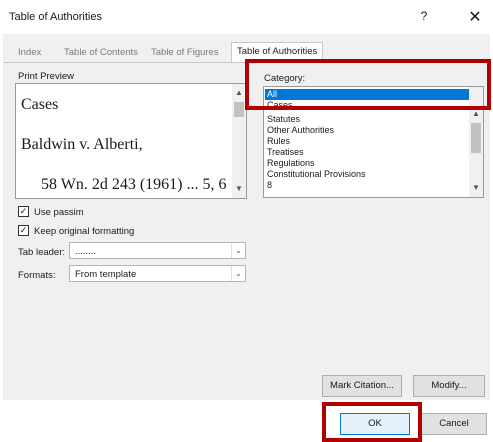 This screenshot has height=442, width=493. I want to click on preview-heading: Cases, so click(40, 104).